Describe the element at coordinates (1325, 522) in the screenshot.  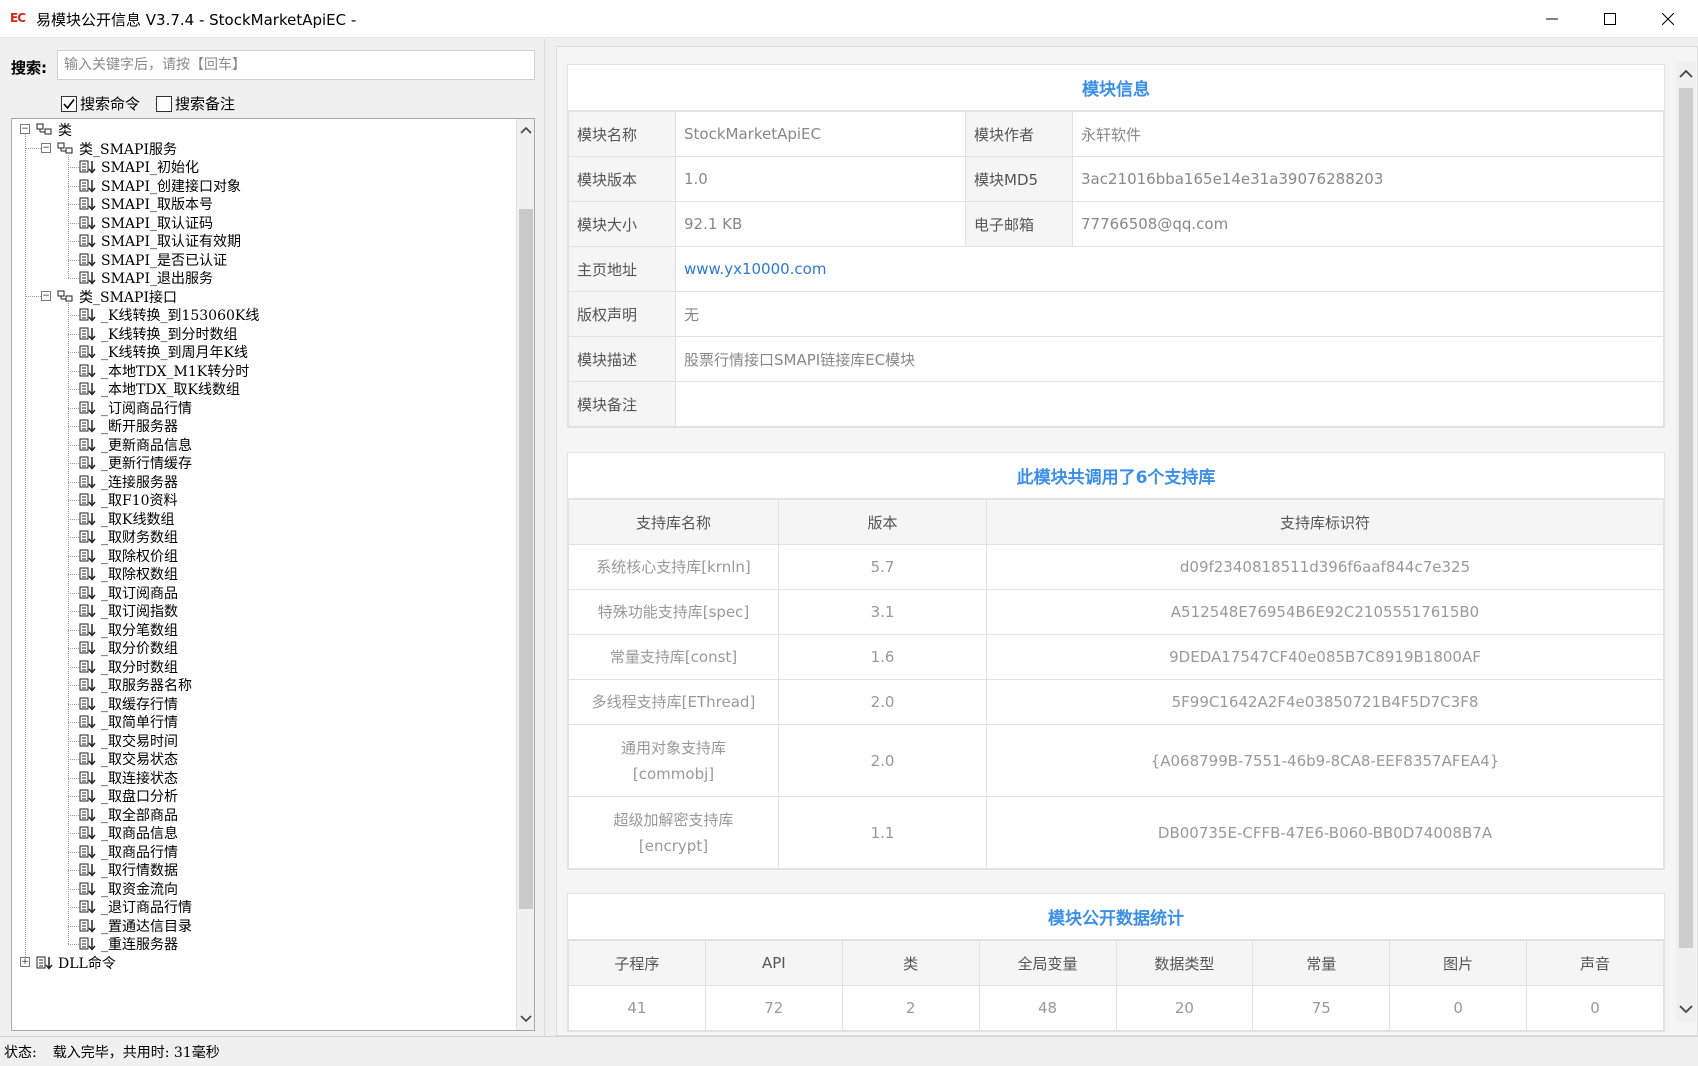
I see `lib-header: 支持库标识符` at that location.